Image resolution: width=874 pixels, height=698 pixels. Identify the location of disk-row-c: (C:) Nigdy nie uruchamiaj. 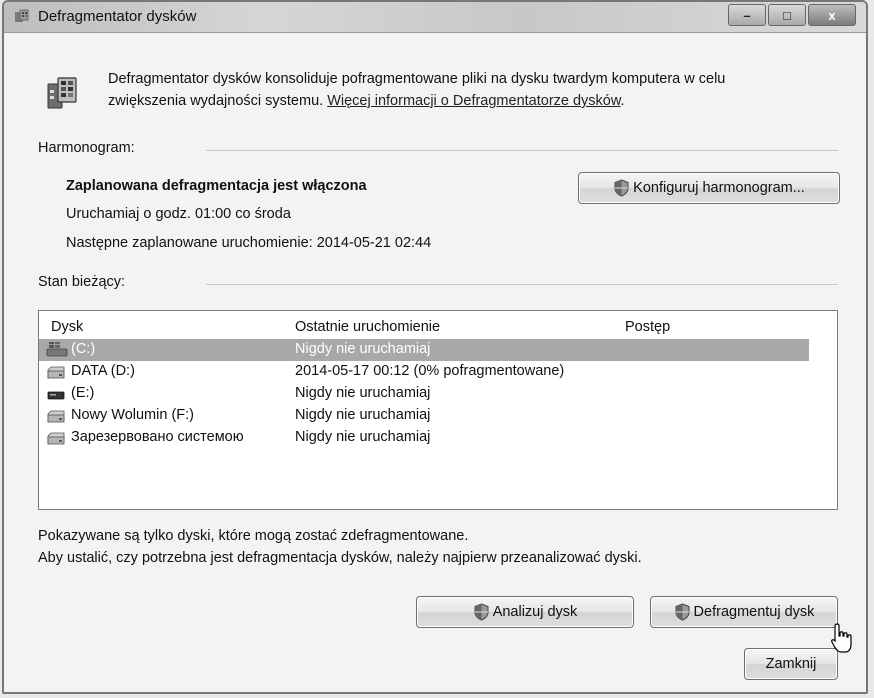
(424, 350).